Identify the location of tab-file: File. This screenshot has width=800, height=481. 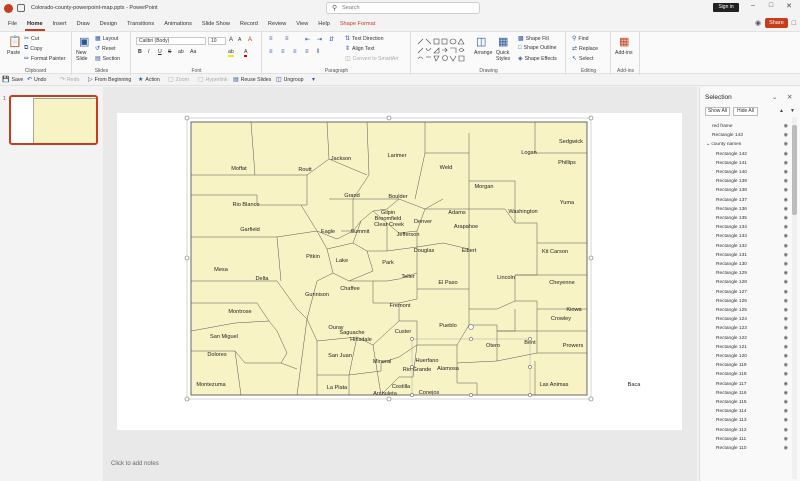
(12, 24).